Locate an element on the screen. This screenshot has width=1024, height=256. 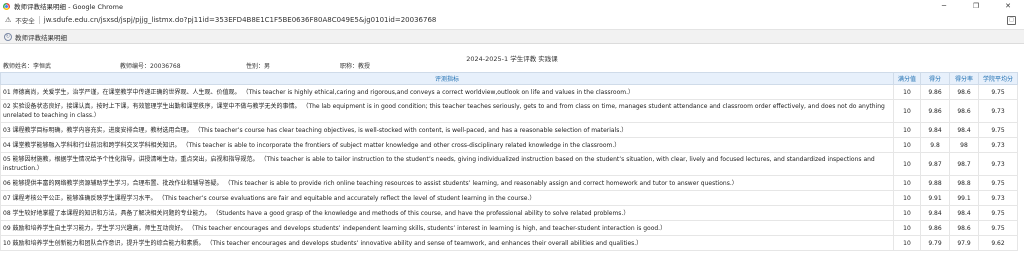
teacher-name: 教师姓名：李恒武 is located at coordinates (27, 66).